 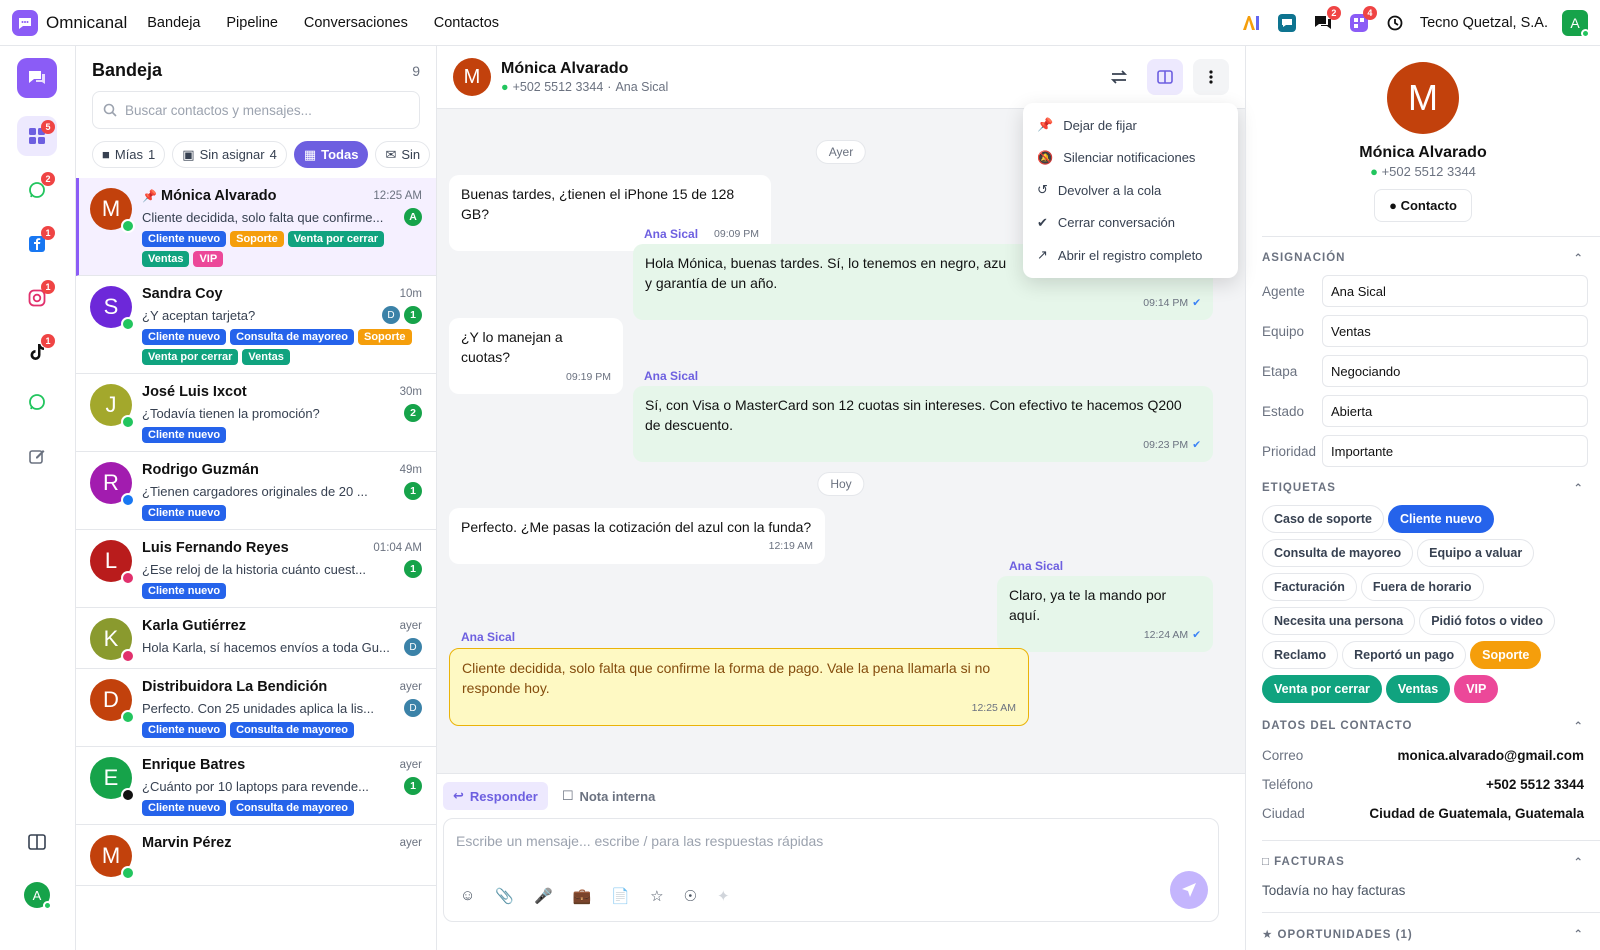 I want to click on menu-open-record: ↗ Abrir el registro completo, so click(x=1130, y=255).